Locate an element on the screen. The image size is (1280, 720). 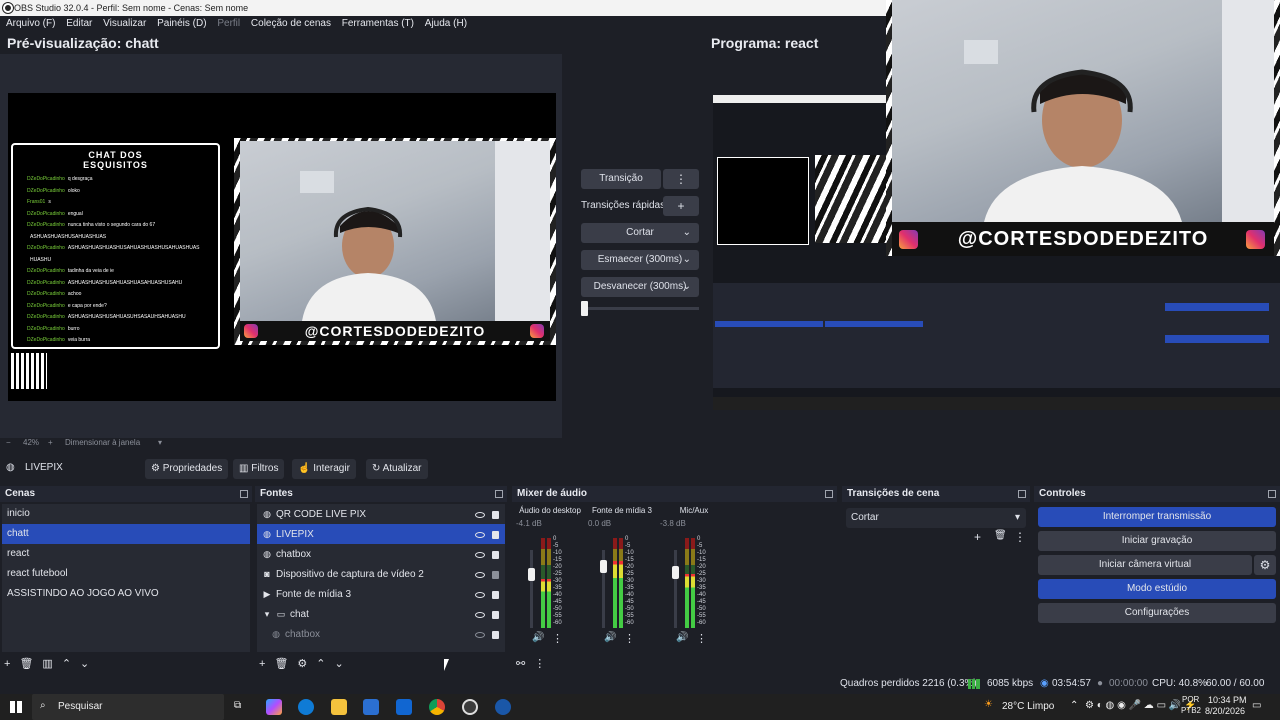
app-taskbar-icon is located at coordinates (503, 707).